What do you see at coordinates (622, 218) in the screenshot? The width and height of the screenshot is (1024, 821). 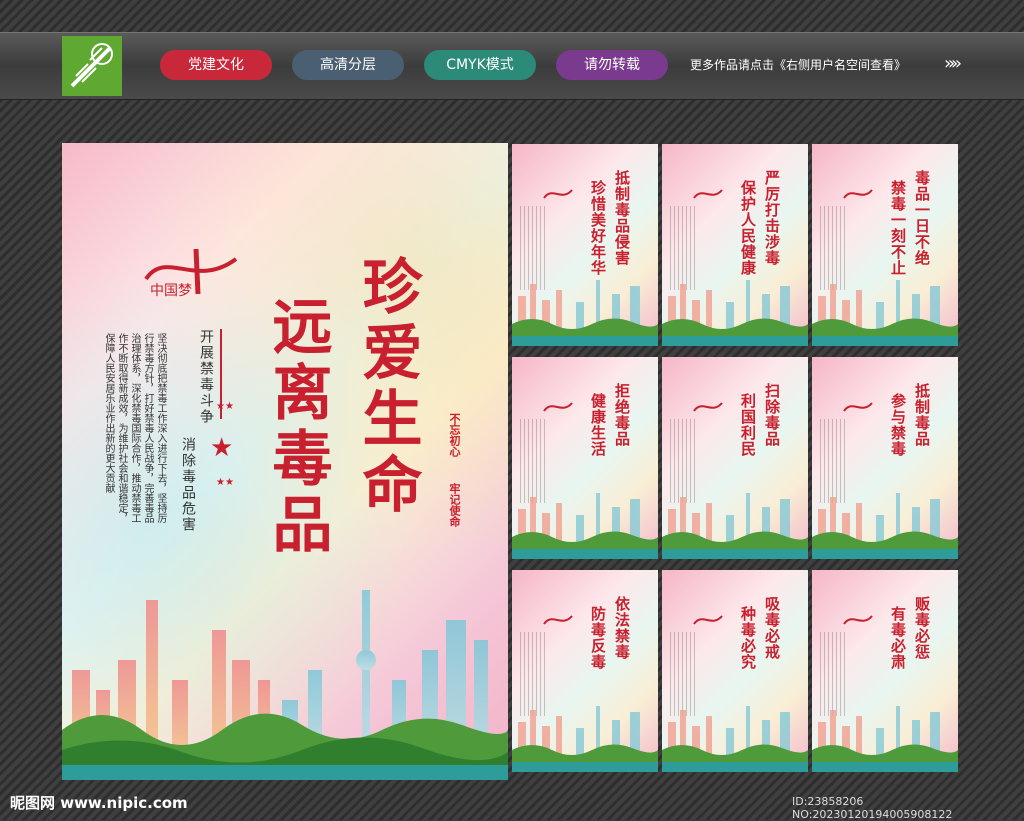 I see `poster-slogan-1: 抵制毒品侵害` at bounding box center [622, 218].